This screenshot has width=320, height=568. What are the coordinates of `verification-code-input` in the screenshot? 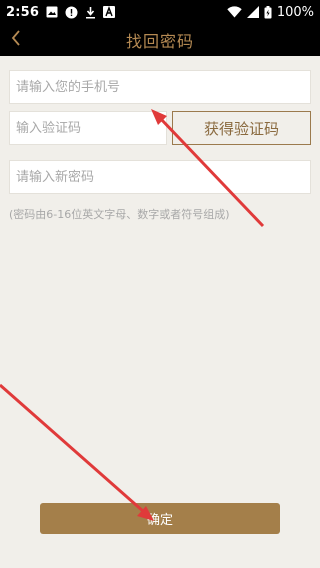 It's located at (88, 128).